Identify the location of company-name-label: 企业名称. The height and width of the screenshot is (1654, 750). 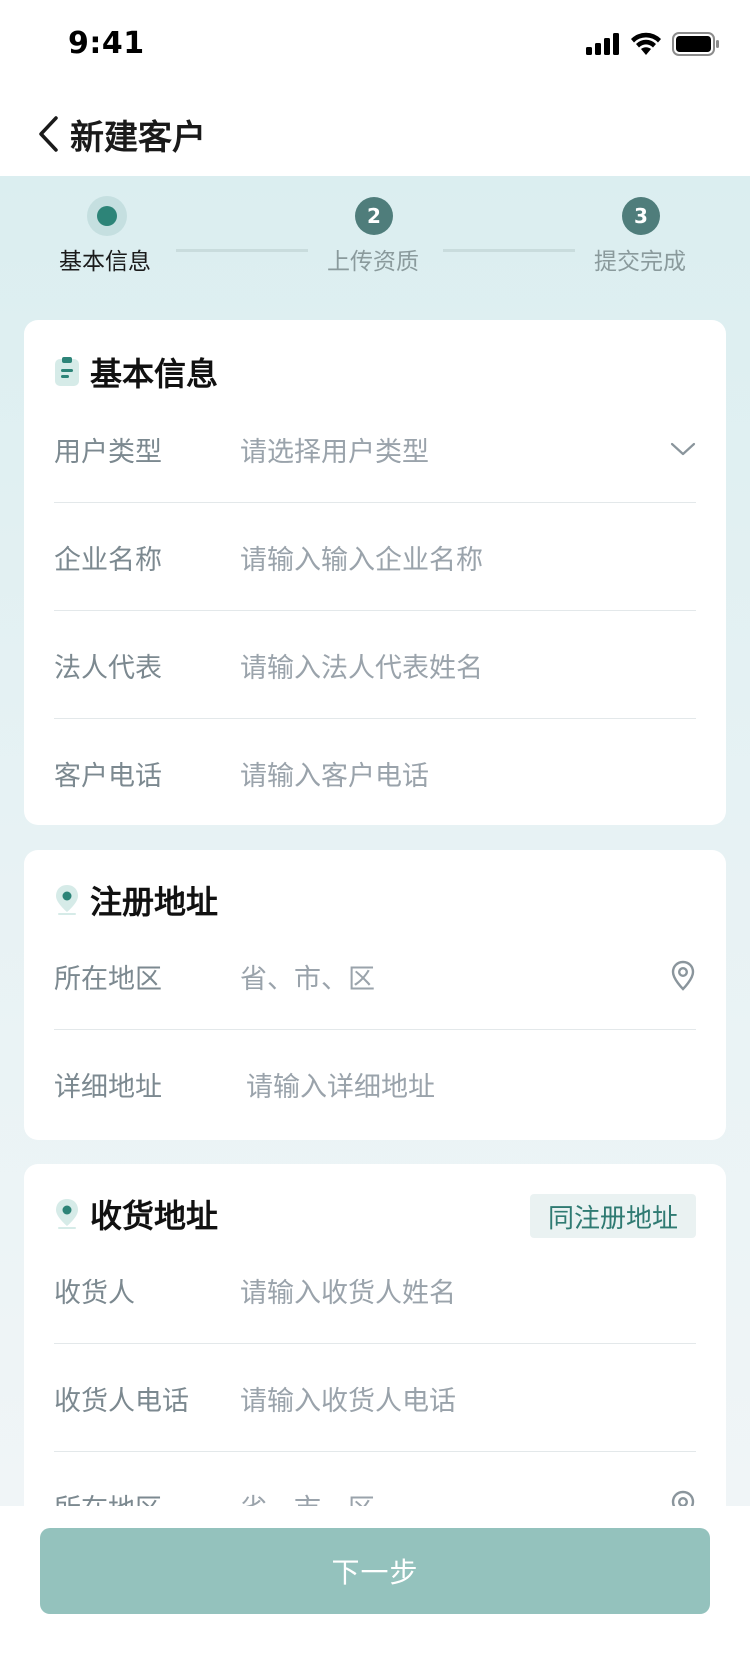
(108, 560).